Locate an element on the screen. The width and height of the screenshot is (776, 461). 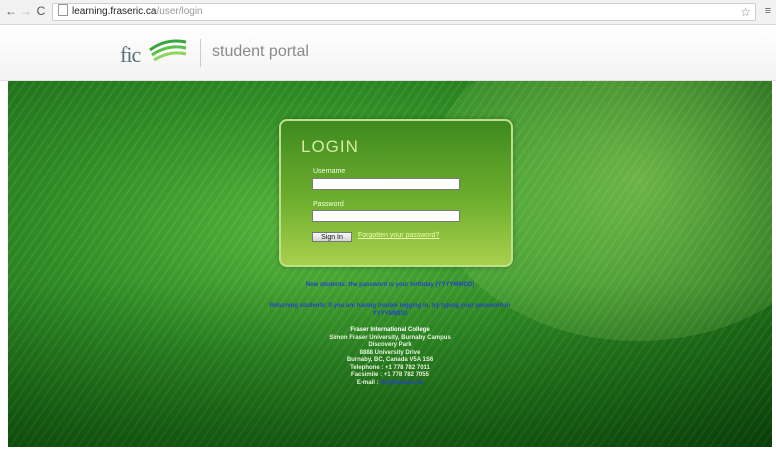
address-line-1: Simon Fraser University, Burnaby Campus is located at coordinates (390, 337).